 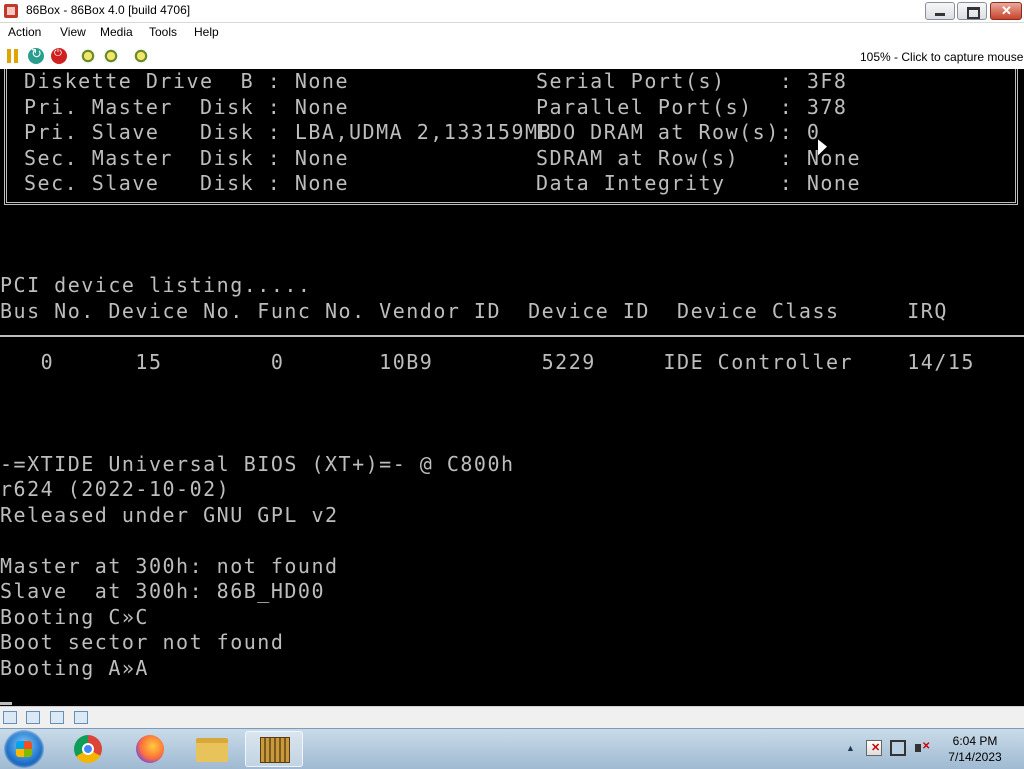 I want to click on mouse-pointer-icon, so click(x=822, y=149).